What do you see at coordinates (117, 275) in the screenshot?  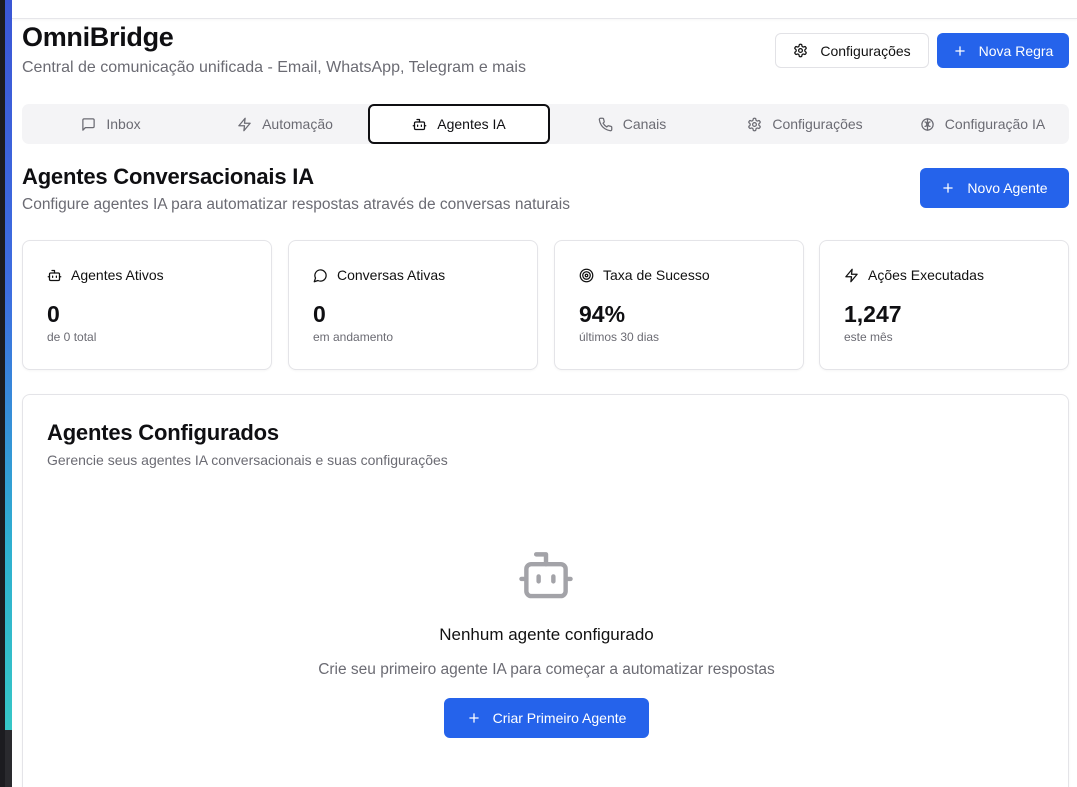 I see `stat-label: Agentes Ativos` at bounding box center [117, 275].